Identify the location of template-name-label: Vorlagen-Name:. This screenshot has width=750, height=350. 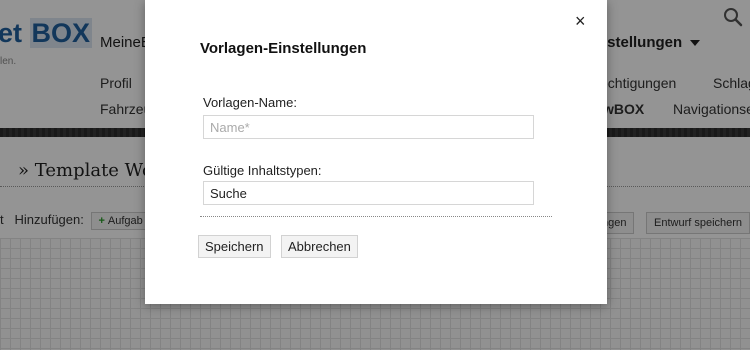
(250, 102).